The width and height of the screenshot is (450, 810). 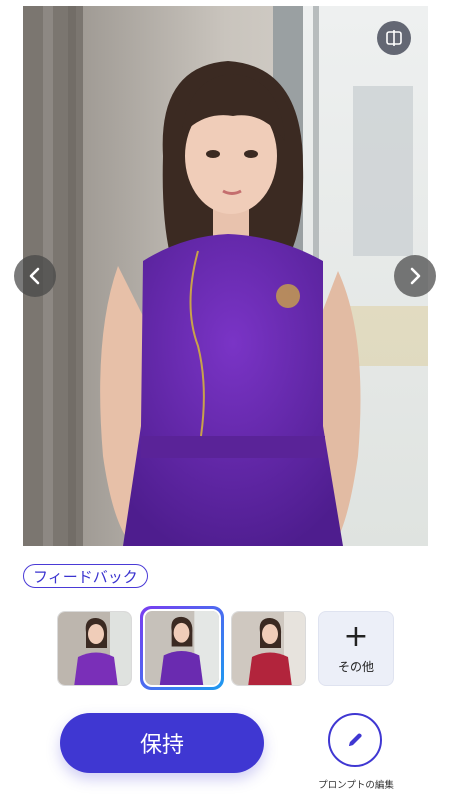 I want to click on edit-prompt-label: プロンプトの編集, so click(x=356, y=785).